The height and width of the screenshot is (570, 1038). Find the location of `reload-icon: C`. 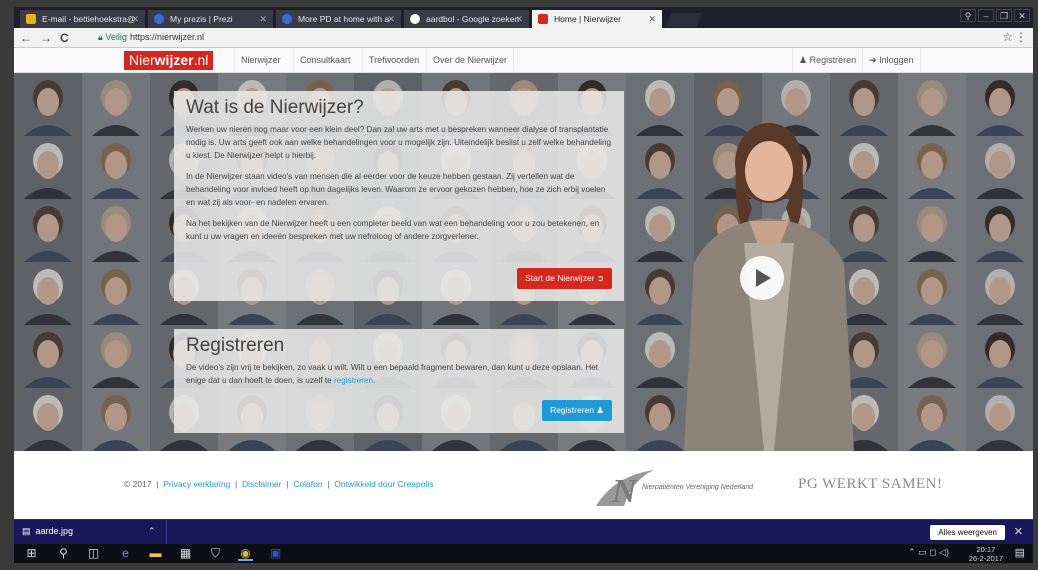

reload-icon: C is located at coordinates (64, 38).